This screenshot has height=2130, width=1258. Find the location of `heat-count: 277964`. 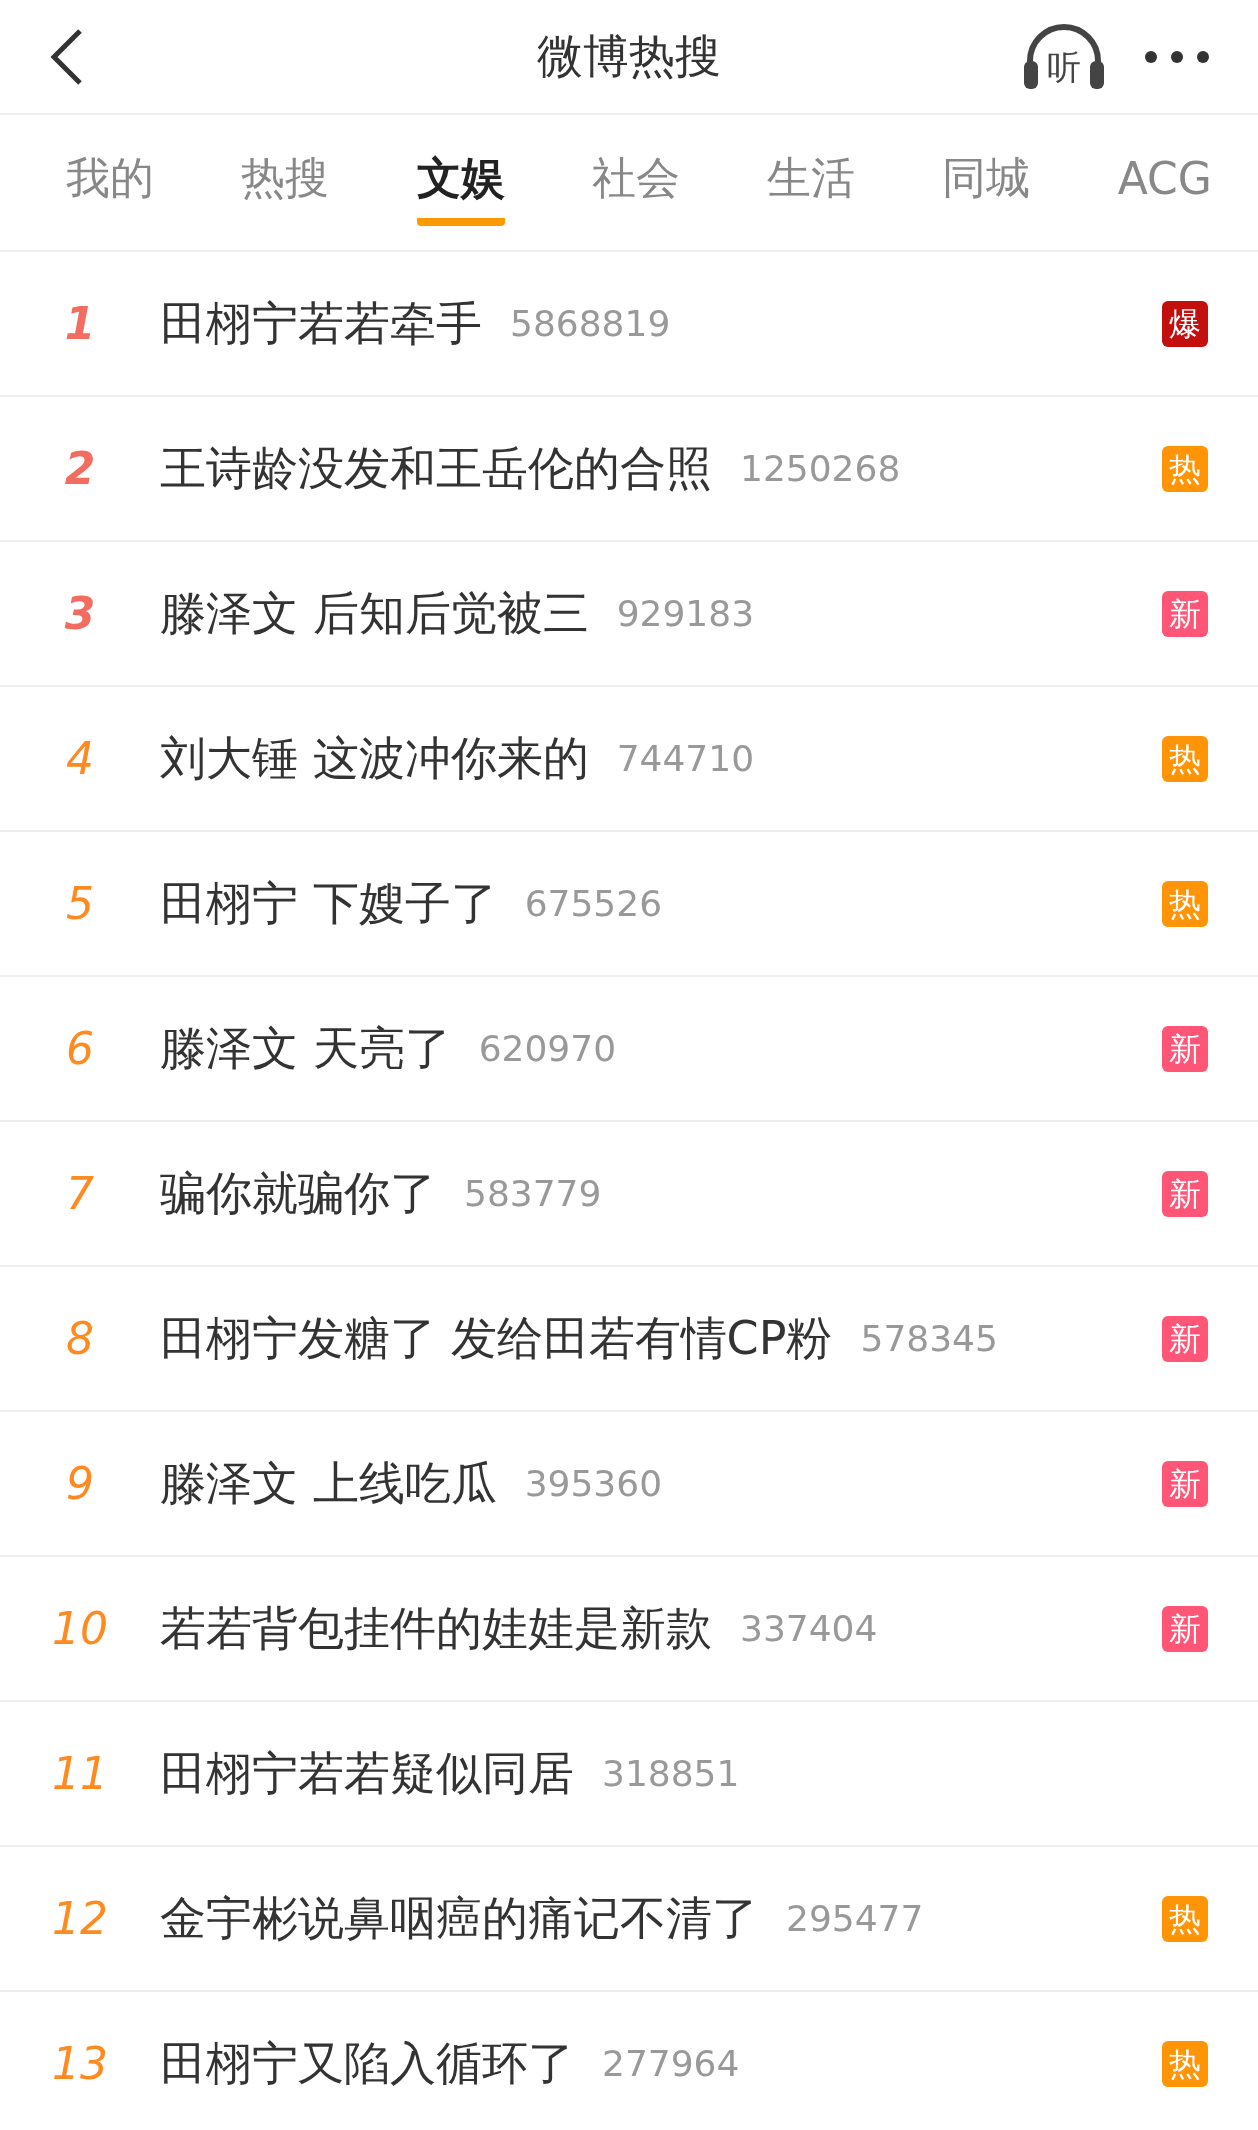

heat-count: 277964 is located at coordinates (671, 2063).